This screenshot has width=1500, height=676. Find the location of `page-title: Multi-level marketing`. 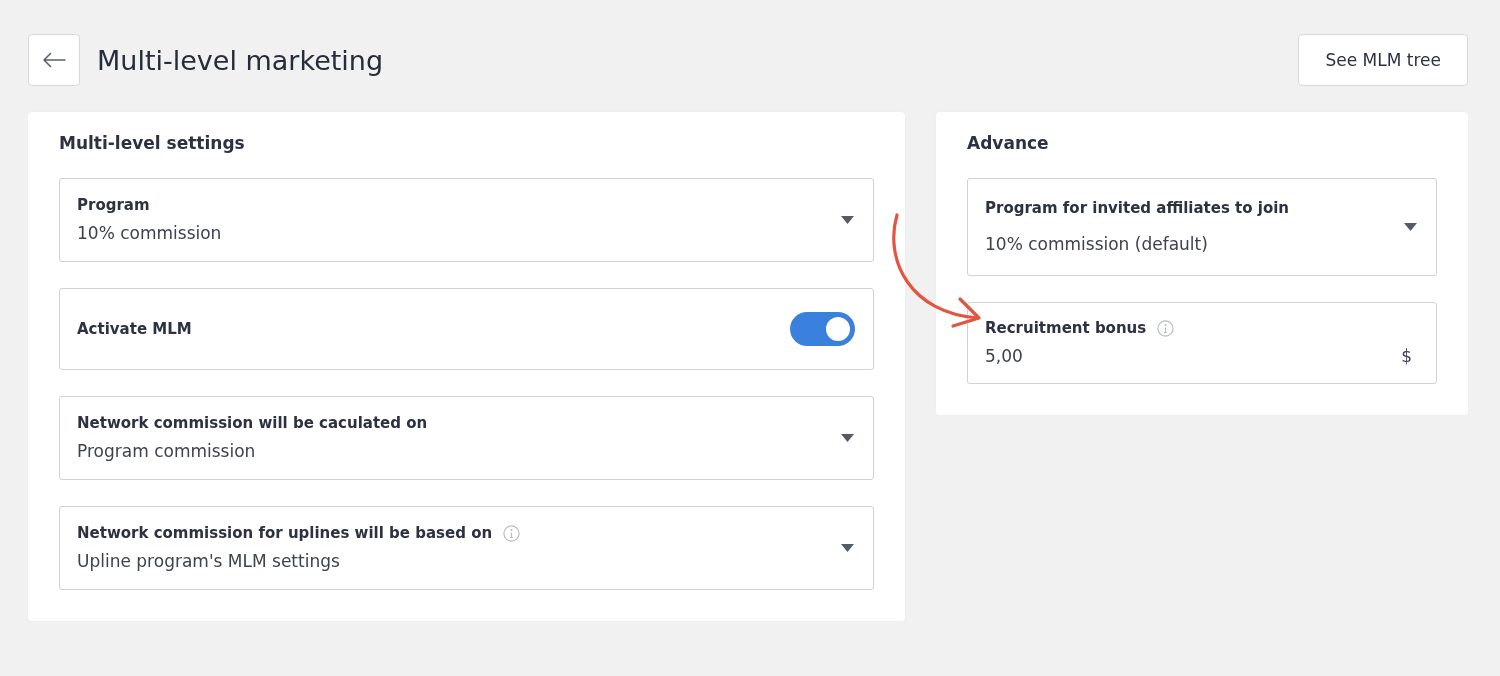

page-title: Multi-level marketing is located at coordinates (240, 60).